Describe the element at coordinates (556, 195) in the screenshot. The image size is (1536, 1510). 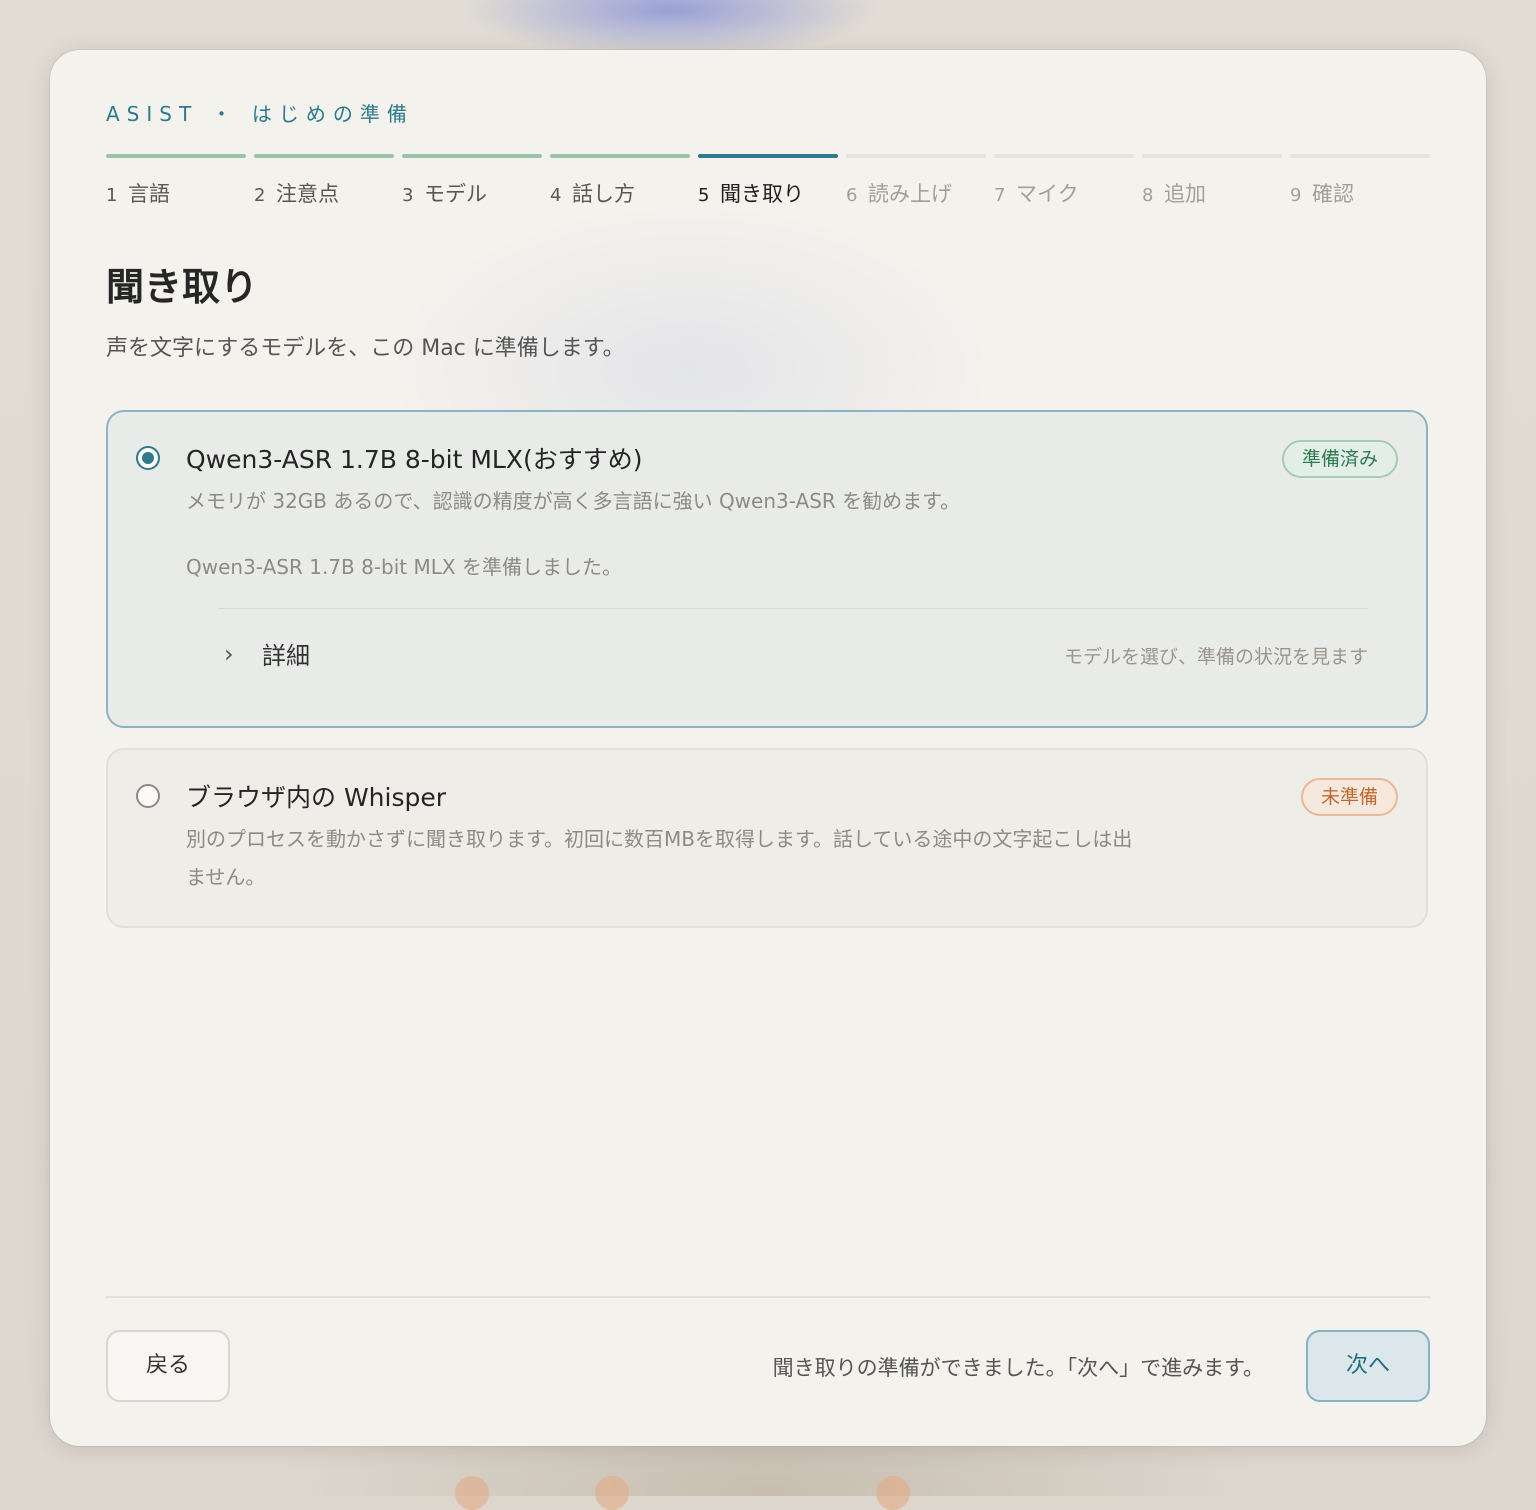
I see `step-number: 4` at that location.